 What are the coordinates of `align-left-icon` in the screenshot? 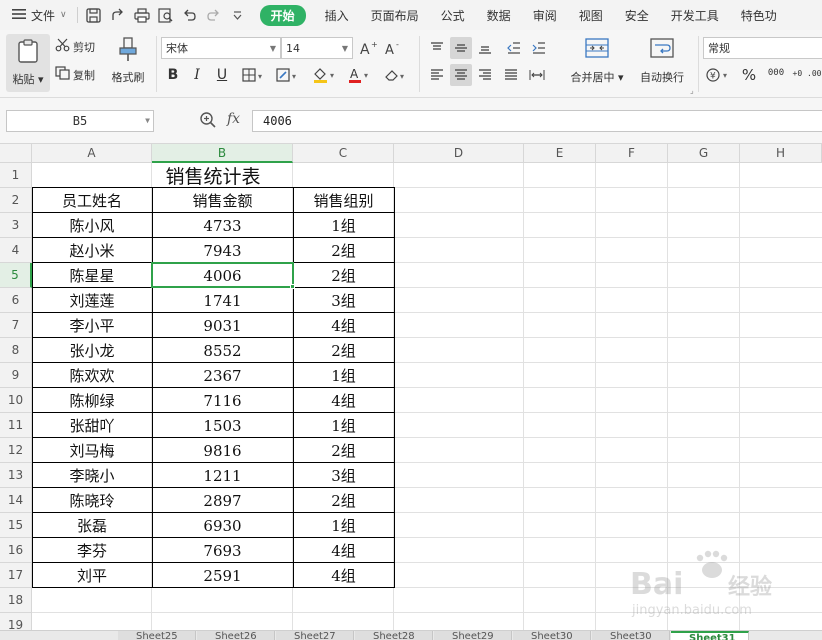 It's located at (437, 75).